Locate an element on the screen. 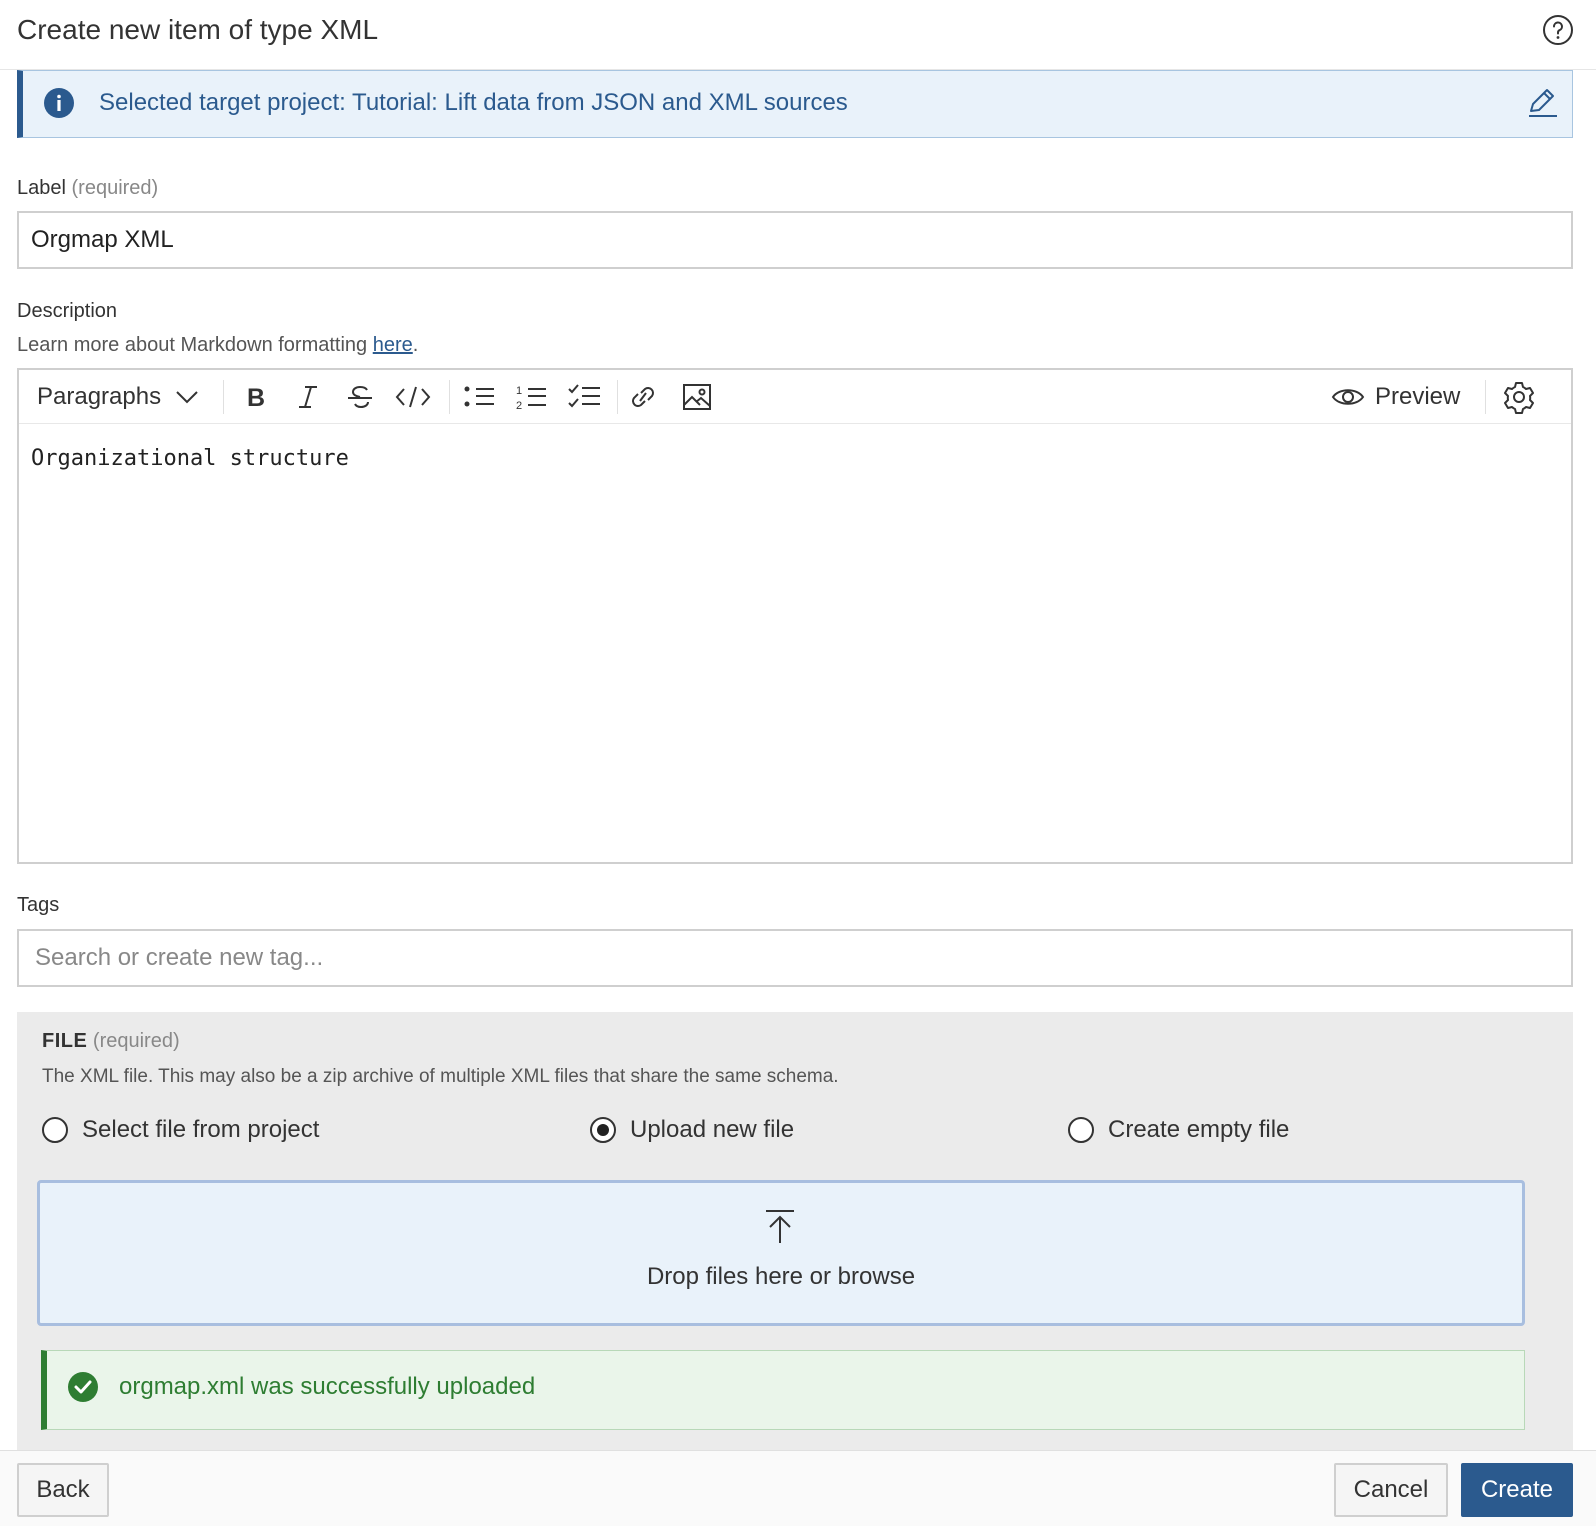  chevron-down-icon is located at coordinates (187, 397).